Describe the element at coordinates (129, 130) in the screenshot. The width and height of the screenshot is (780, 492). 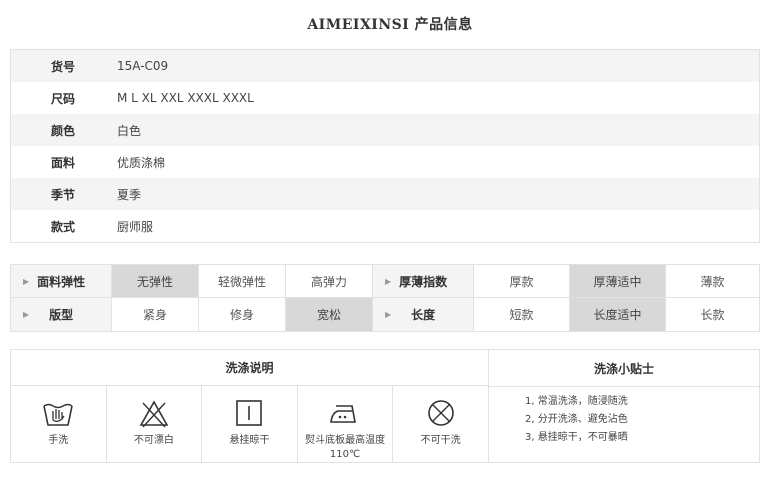
I see `info-value: 白色` at that location.